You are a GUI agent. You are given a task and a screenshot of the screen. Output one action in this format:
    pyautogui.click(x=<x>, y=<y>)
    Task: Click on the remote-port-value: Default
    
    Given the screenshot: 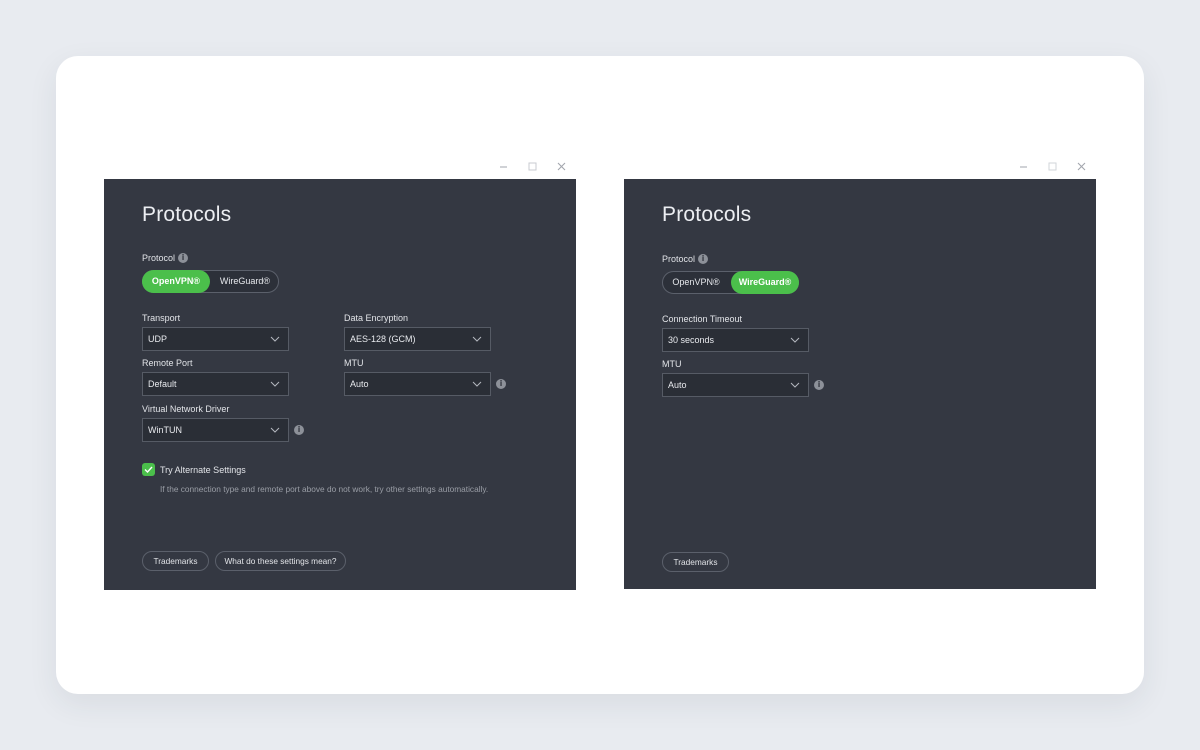 What is the action you would take?
    pyautogui.click(x=162, y=384)
    